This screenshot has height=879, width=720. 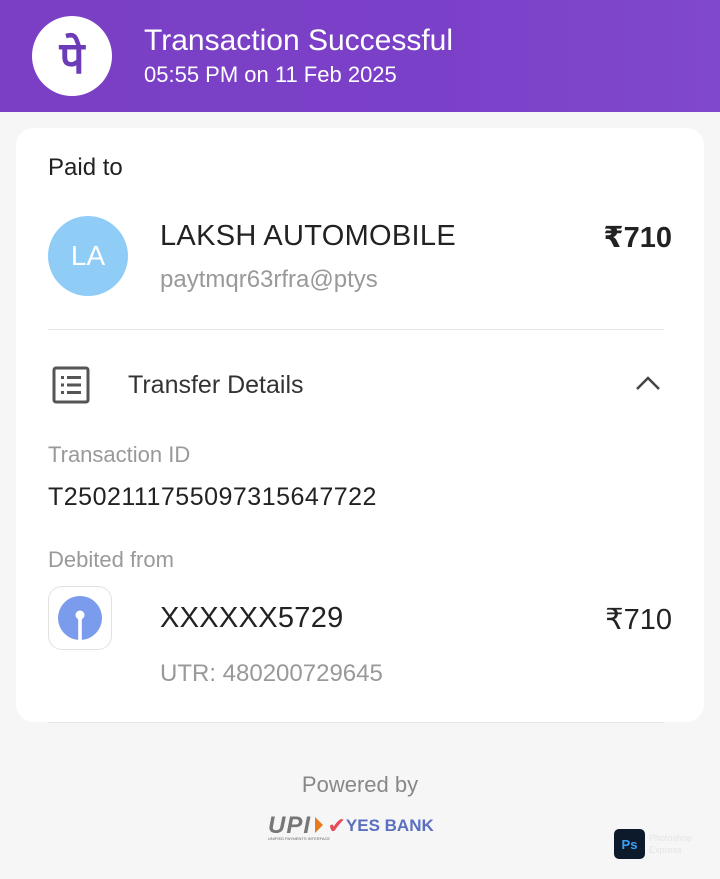 I want to click on transaction-id: T2502111755097315647722, so click(x=212, y=497).